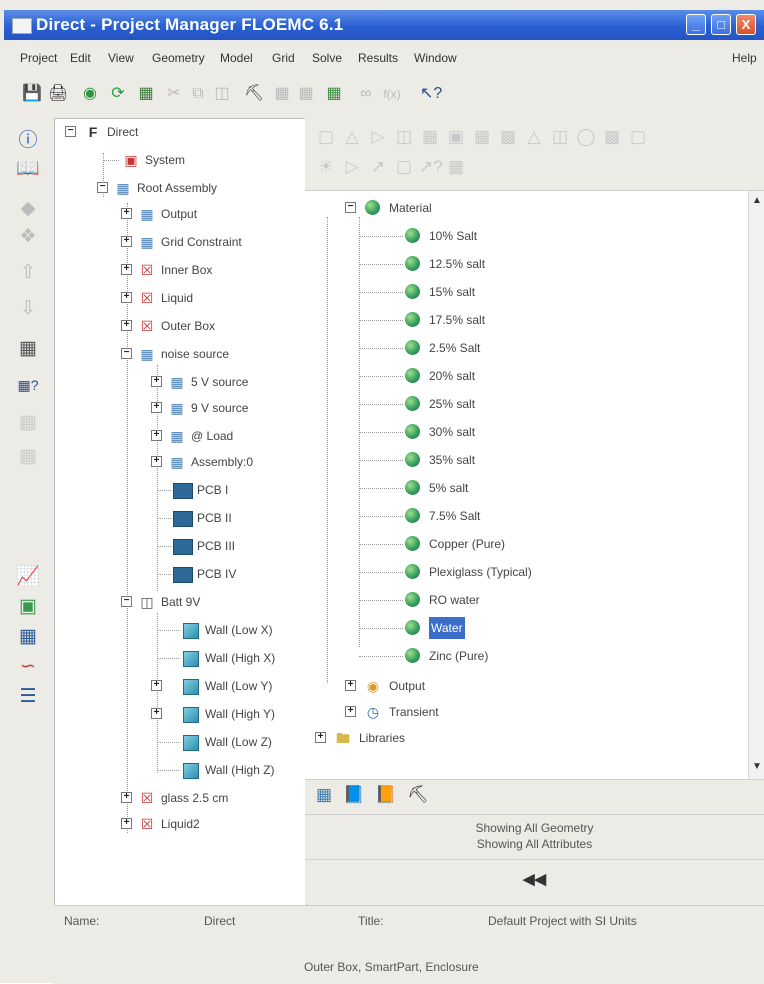  Describe the element at coordinates (378, 137) in the screenshot. I see `wedge-icon: ▷` at that location.